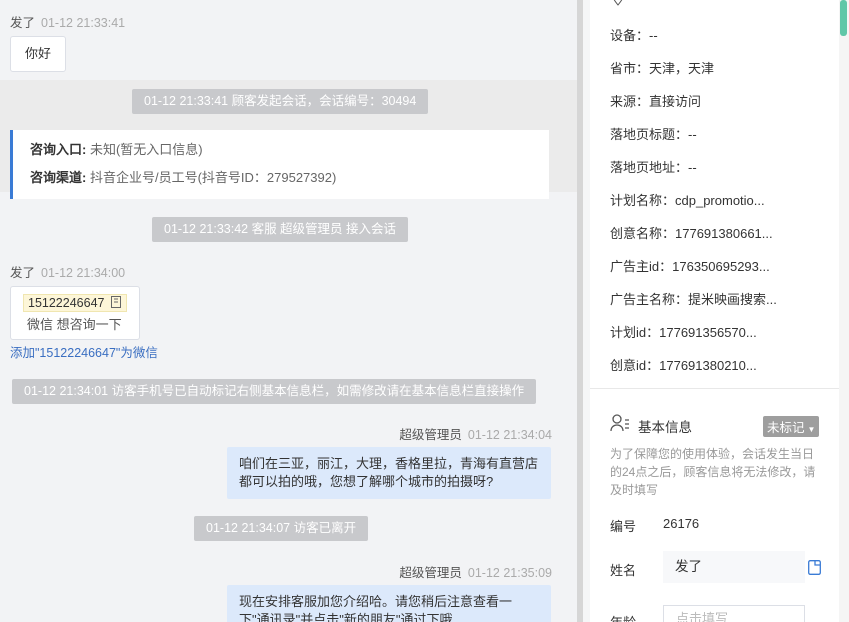 The width and height of the screenshot is (849, 622). Describe the element at coordinates (74, 324) in the screenshot. I see `message-text: 微信 想咨询一下` at that location.